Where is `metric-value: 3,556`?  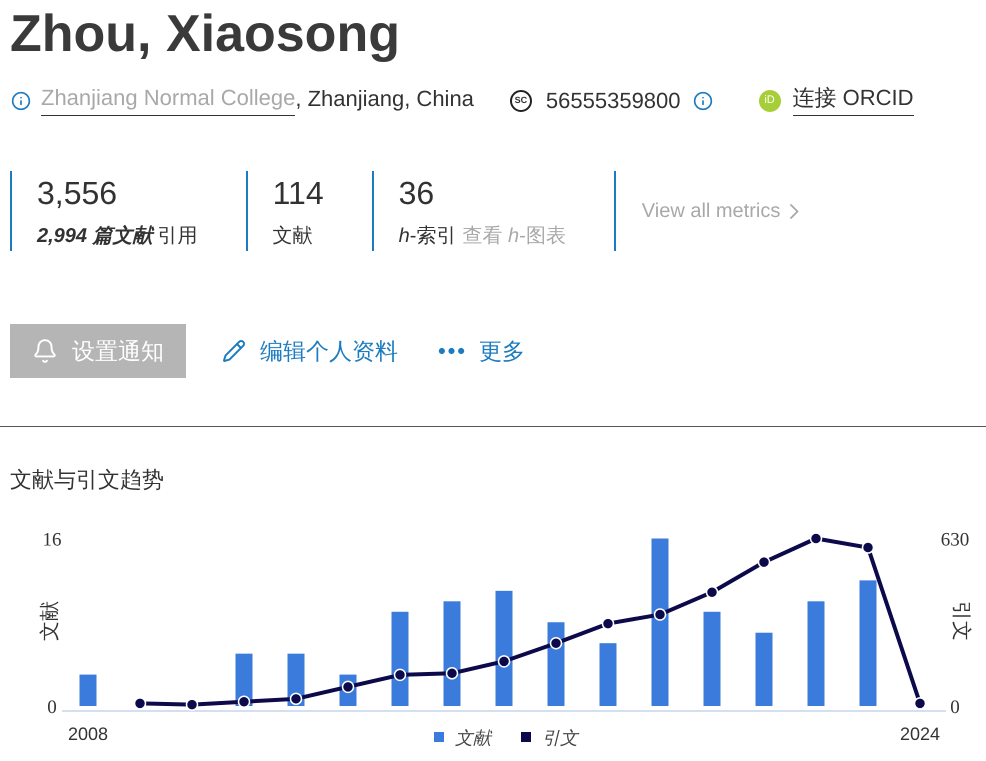
metric-value: 3,556 is located at coordinates (77, 193).